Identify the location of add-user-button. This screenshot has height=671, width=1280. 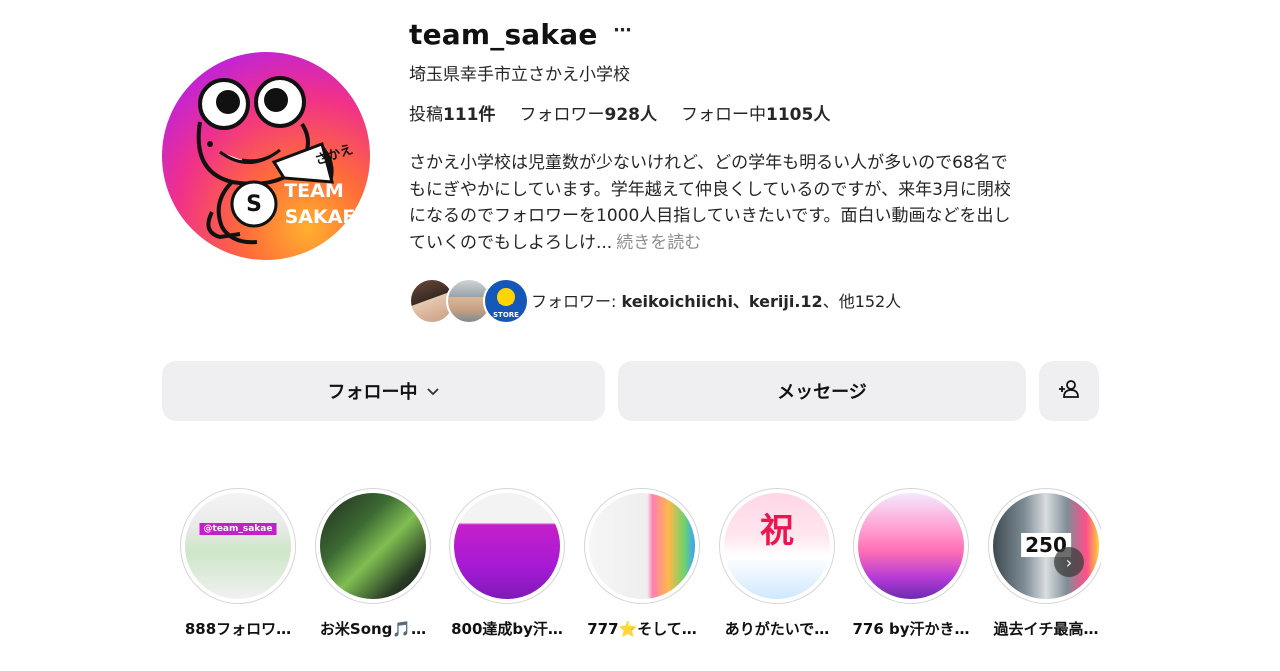
(1069, 391).